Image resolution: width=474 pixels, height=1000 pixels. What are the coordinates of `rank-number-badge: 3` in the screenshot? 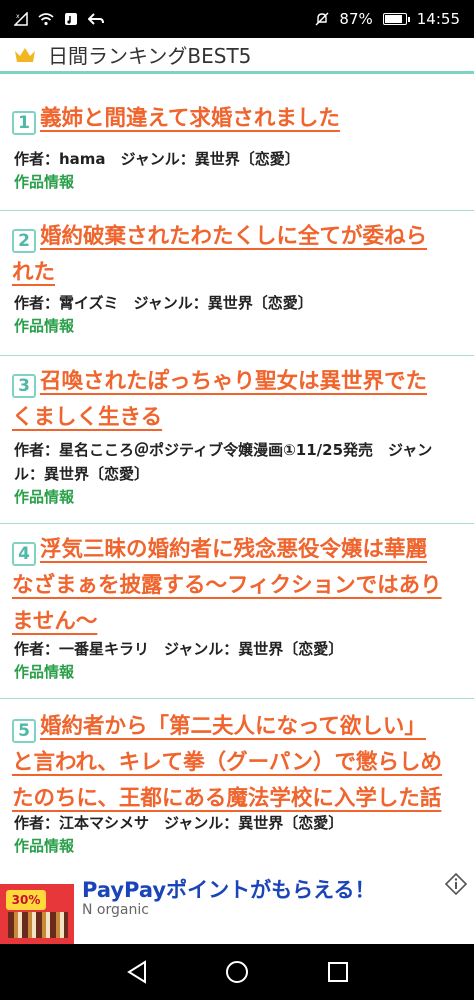 It's located at (24, 386).